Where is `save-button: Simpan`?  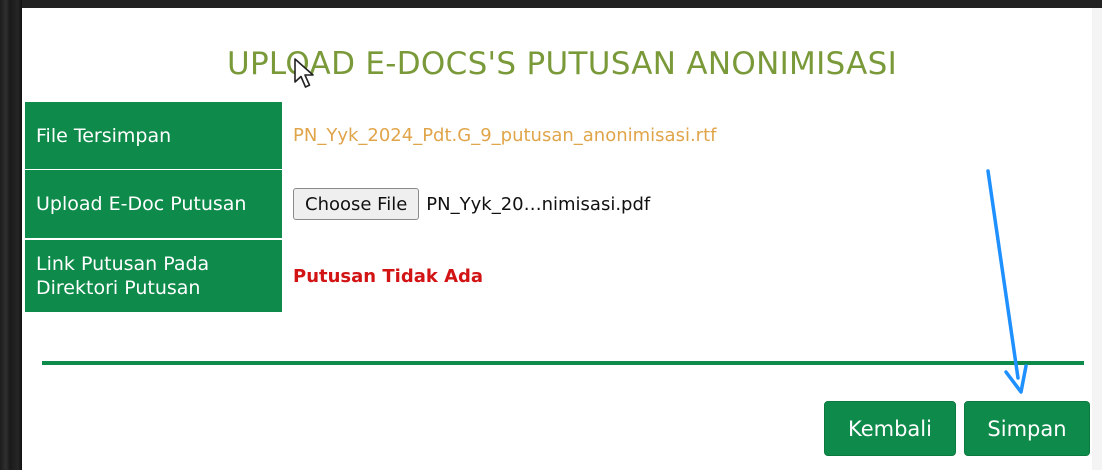 save-button: Simpan is located at coordinates (1027, 428).